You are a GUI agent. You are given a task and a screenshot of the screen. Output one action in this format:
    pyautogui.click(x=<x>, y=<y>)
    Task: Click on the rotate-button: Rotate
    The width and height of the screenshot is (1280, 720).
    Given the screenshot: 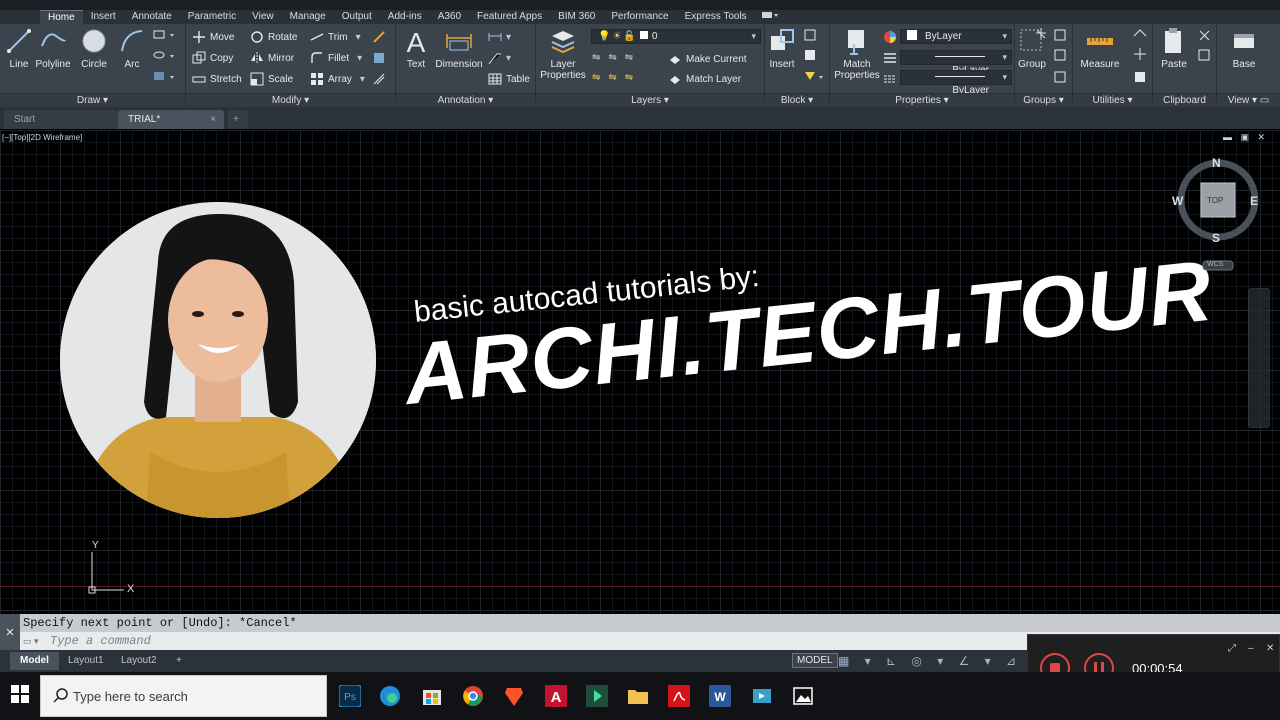 What is the action you would take?
    pyautogui.click(x=273, y=37)
    